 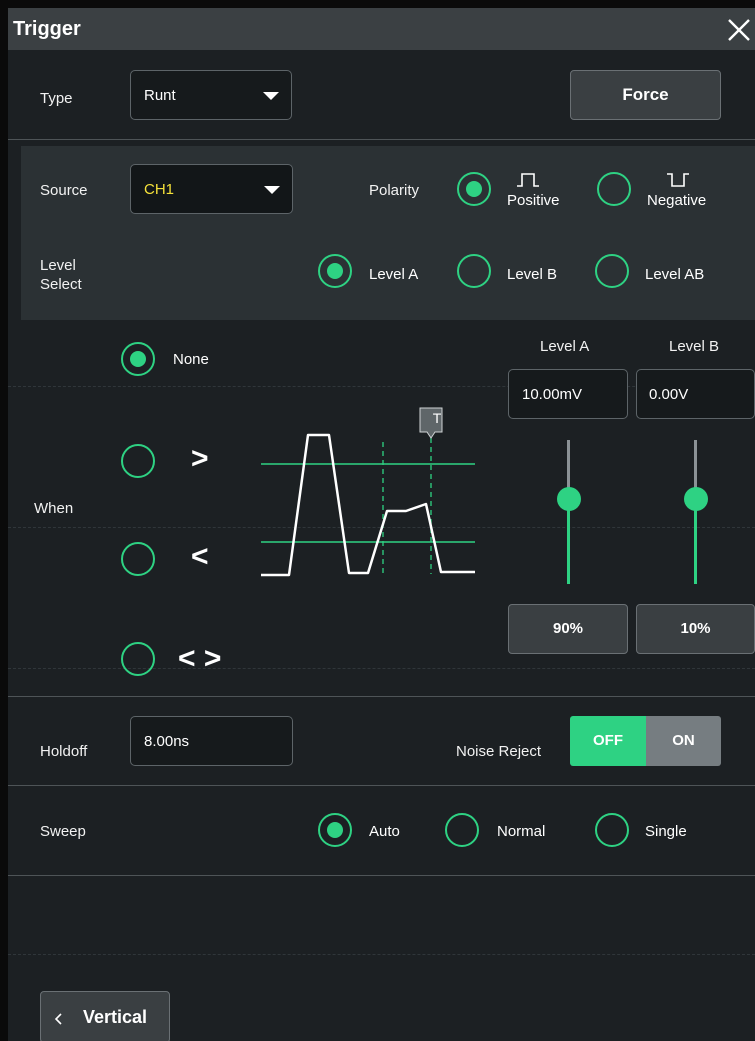 What do you see at coordinates (335, 830) in the screenshot?
I see `sweep-auto-radio` at bounding box center [335, 830].